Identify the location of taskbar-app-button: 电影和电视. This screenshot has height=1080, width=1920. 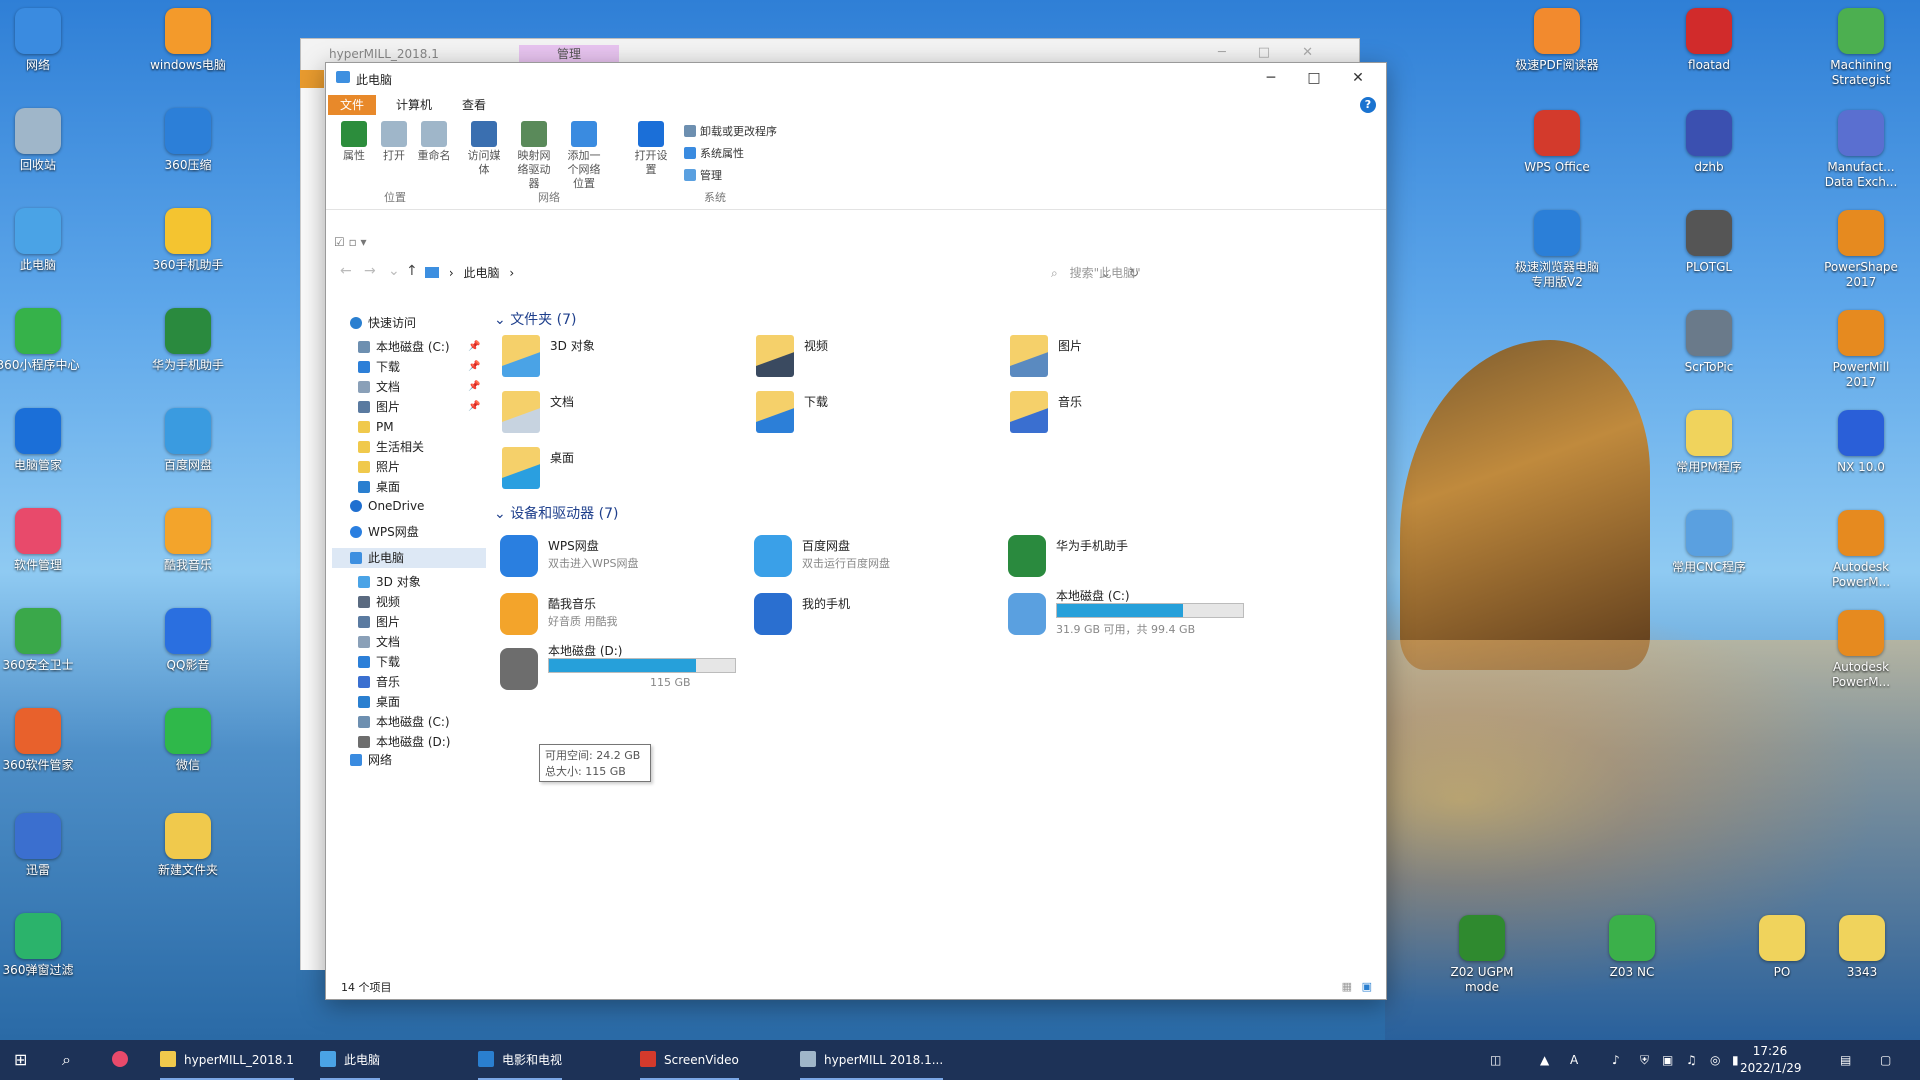
(520, 1060).